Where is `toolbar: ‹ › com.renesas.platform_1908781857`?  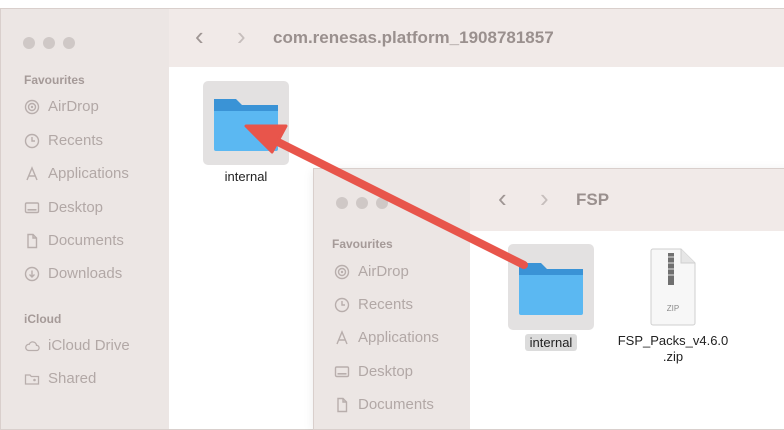
toolbar: ‹ › com.renesas.platform_1908781857 is located at coordinates (476, 38).